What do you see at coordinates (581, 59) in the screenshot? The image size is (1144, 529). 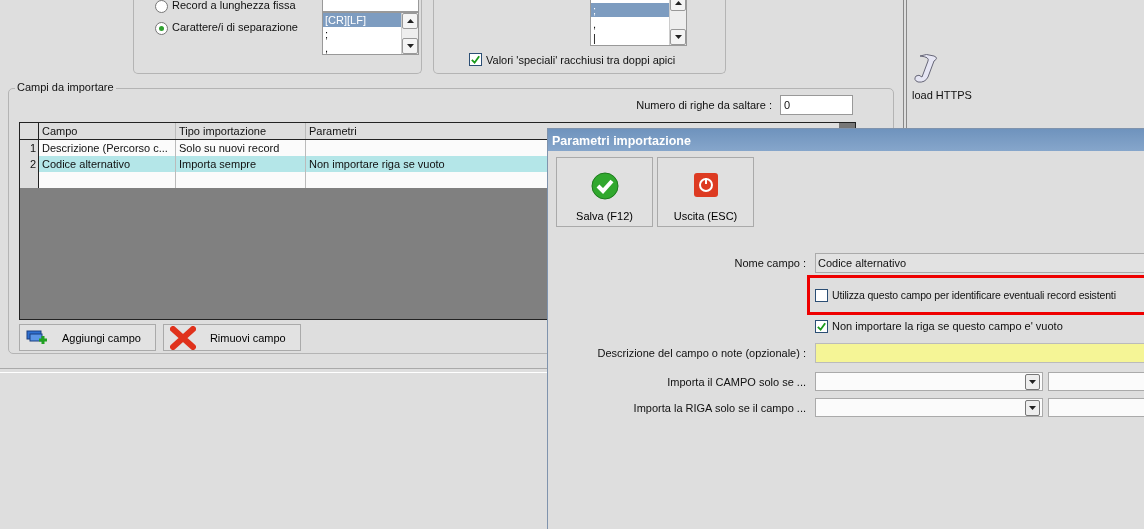 I see `checkbox-label: Valori 'speciali' racchiusi tra doppi apici` at bounding box center [581, 59].